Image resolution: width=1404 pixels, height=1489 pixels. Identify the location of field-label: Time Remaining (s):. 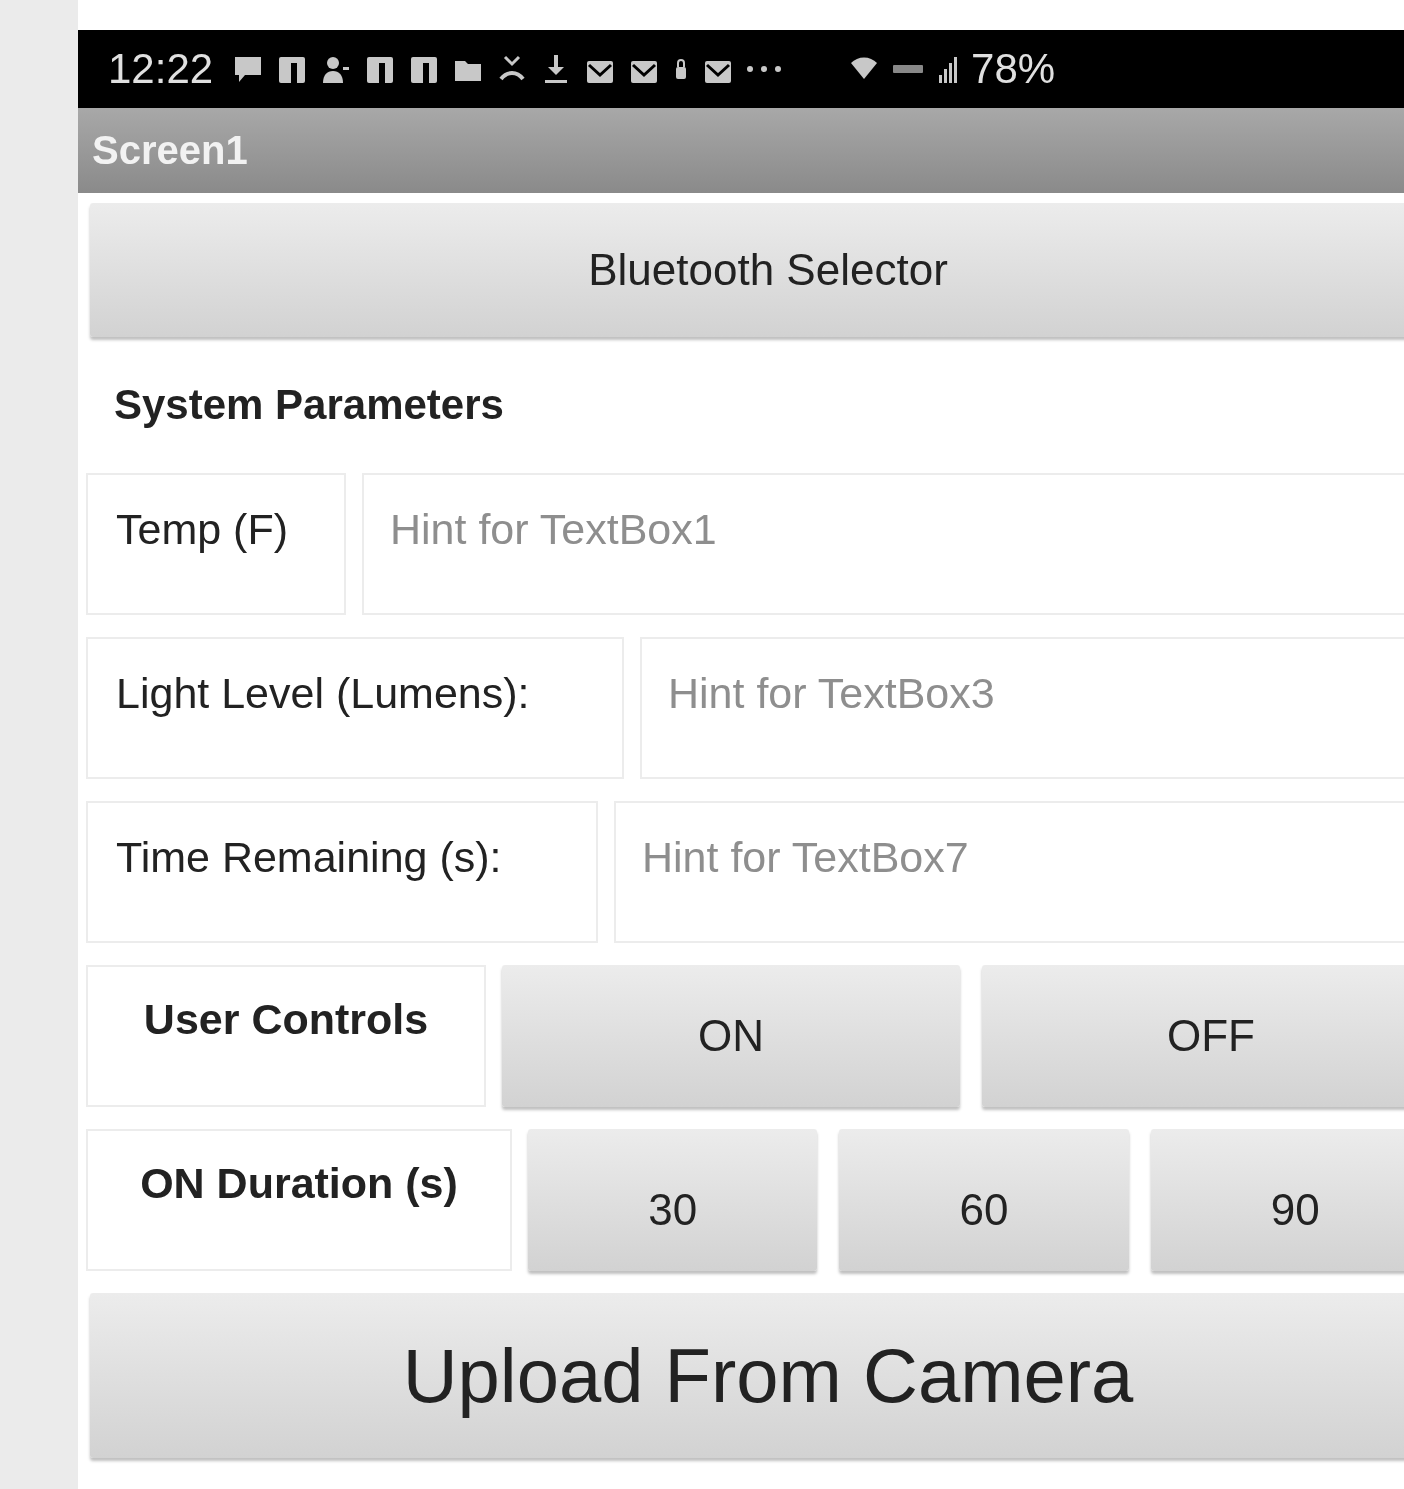
(309, 857).